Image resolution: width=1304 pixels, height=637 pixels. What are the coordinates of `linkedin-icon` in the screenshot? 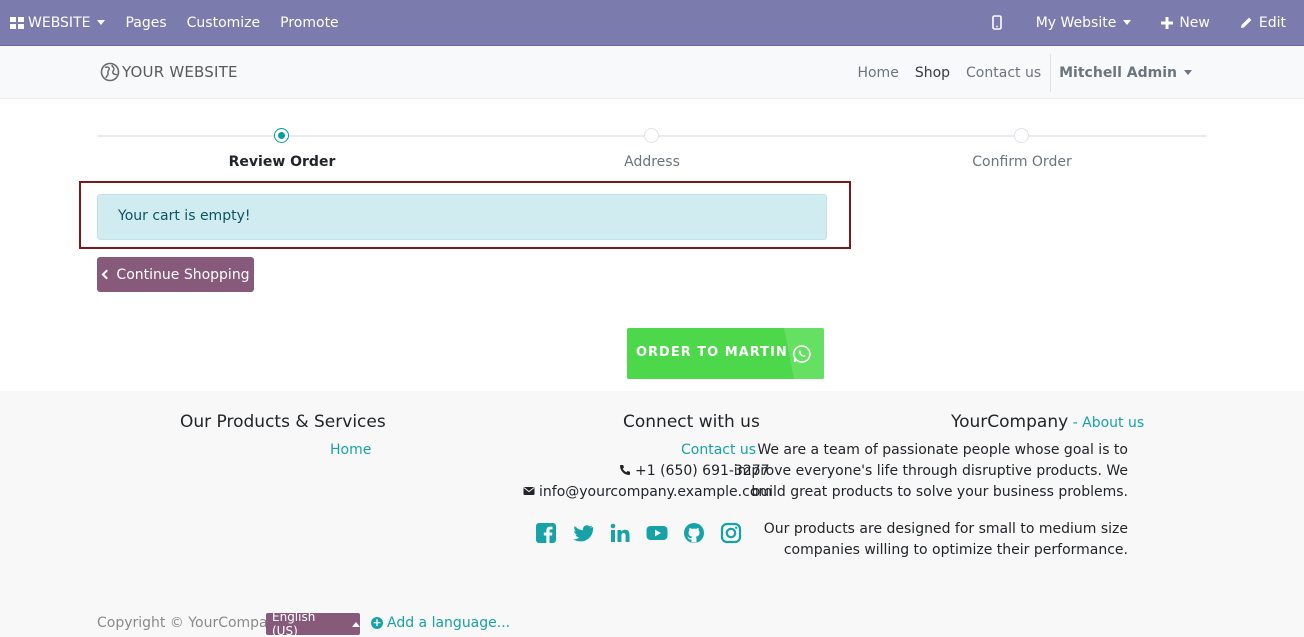 It's located at (620, 533).